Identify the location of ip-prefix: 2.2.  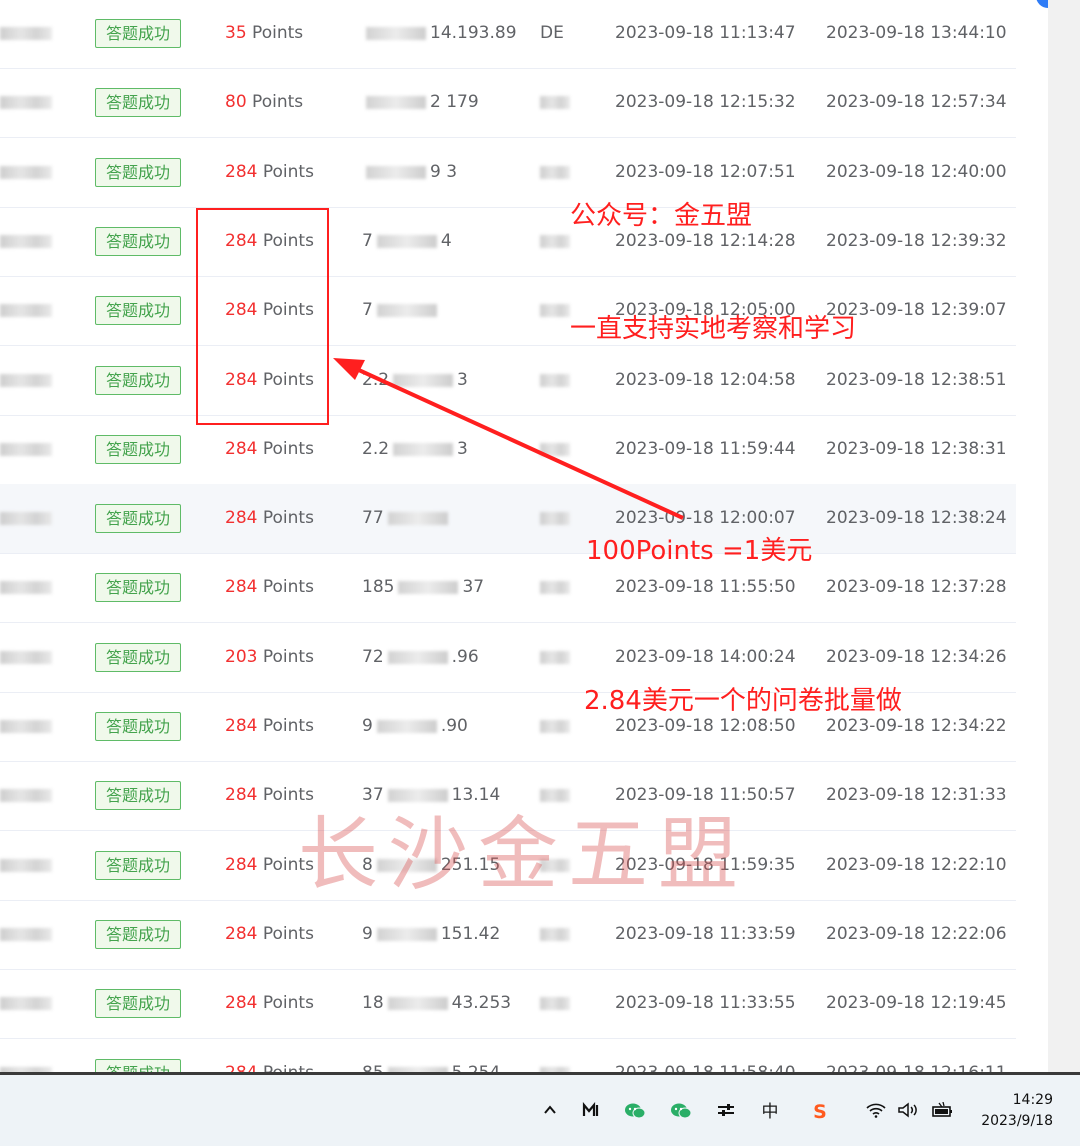
(376, 449).